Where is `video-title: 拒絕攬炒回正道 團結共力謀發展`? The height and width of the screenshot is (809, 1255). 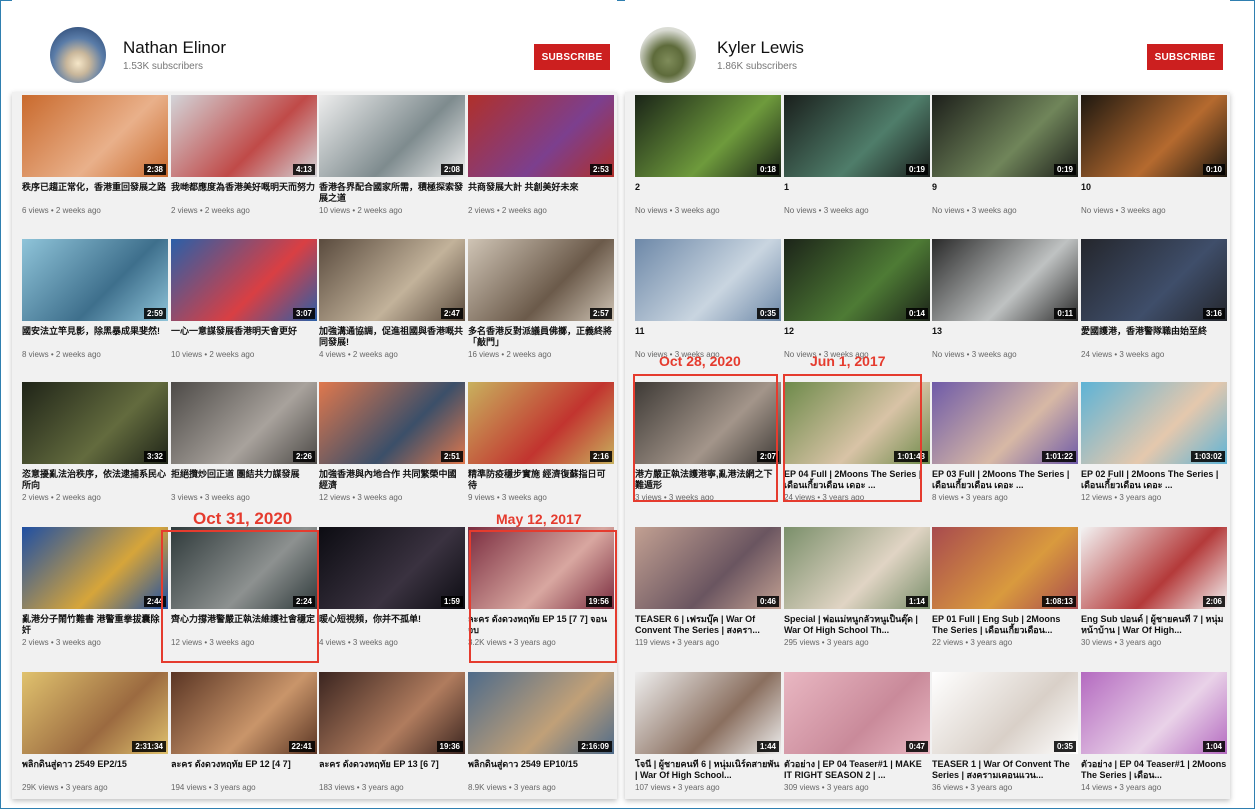
video-title: 拒絕攬炒回正道 團結共力謀發展 is located at coordinates (244, 480).